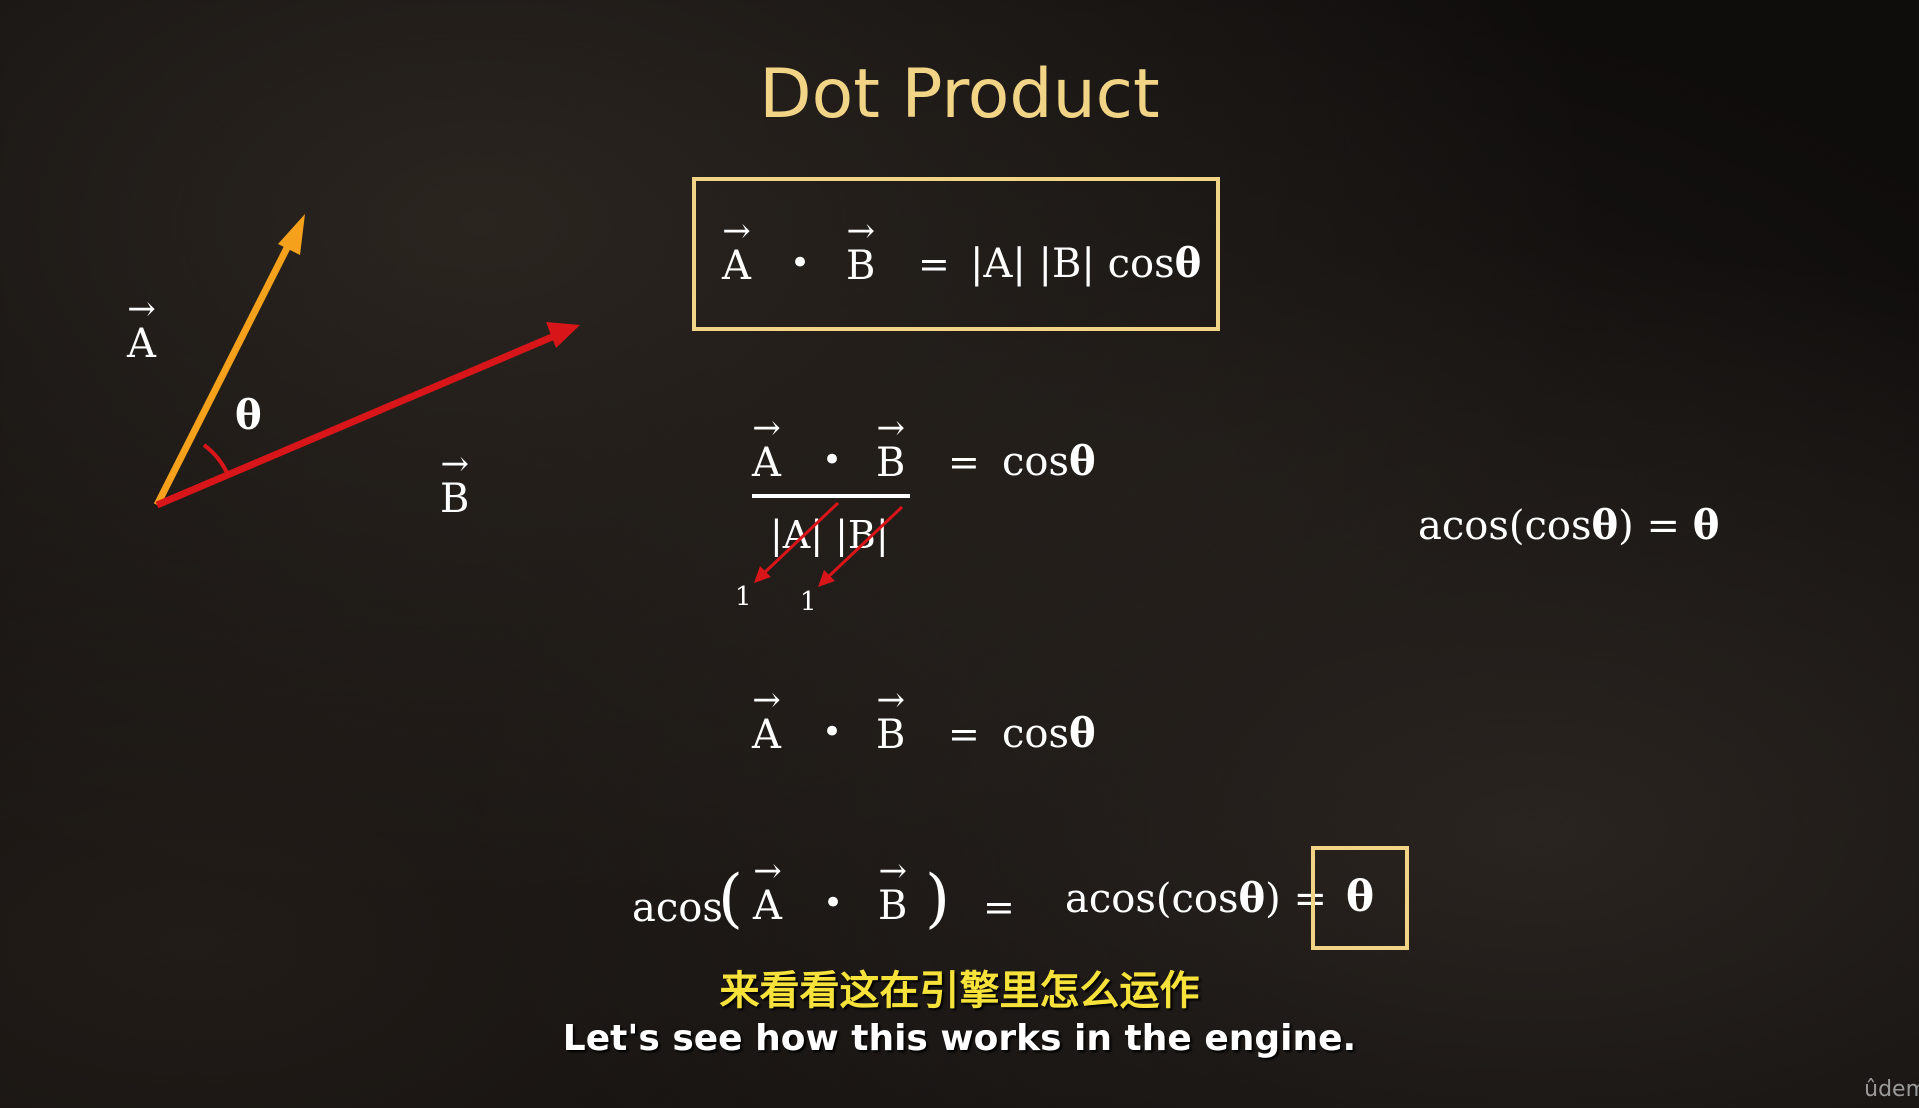 This screenshot has width=1919, height=1108. I want to click on vector-a-arrowhead, so click(291, 234).